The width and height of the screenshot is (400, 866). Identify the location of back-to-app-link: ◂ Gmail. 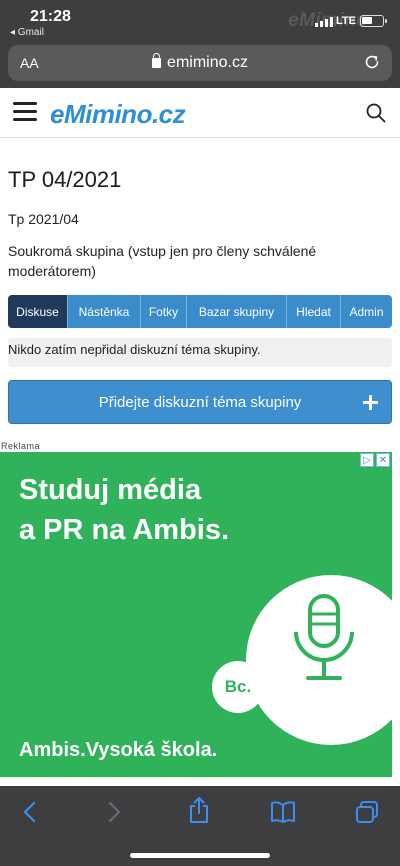
(27, 32).